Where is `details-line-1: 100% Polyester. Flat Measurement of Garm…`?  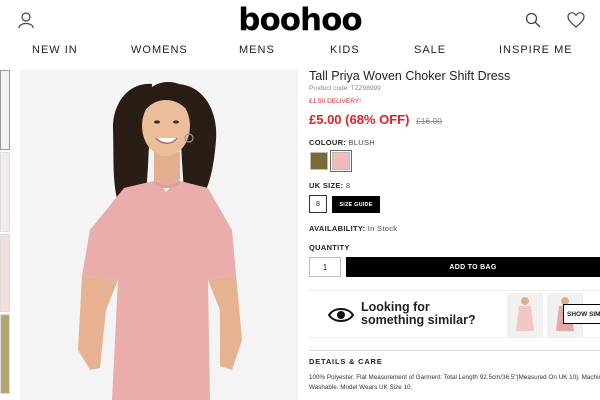 details-line-1: 100% Polyester. Flat Measurement of Garm… is located at coordinates (454, 377).